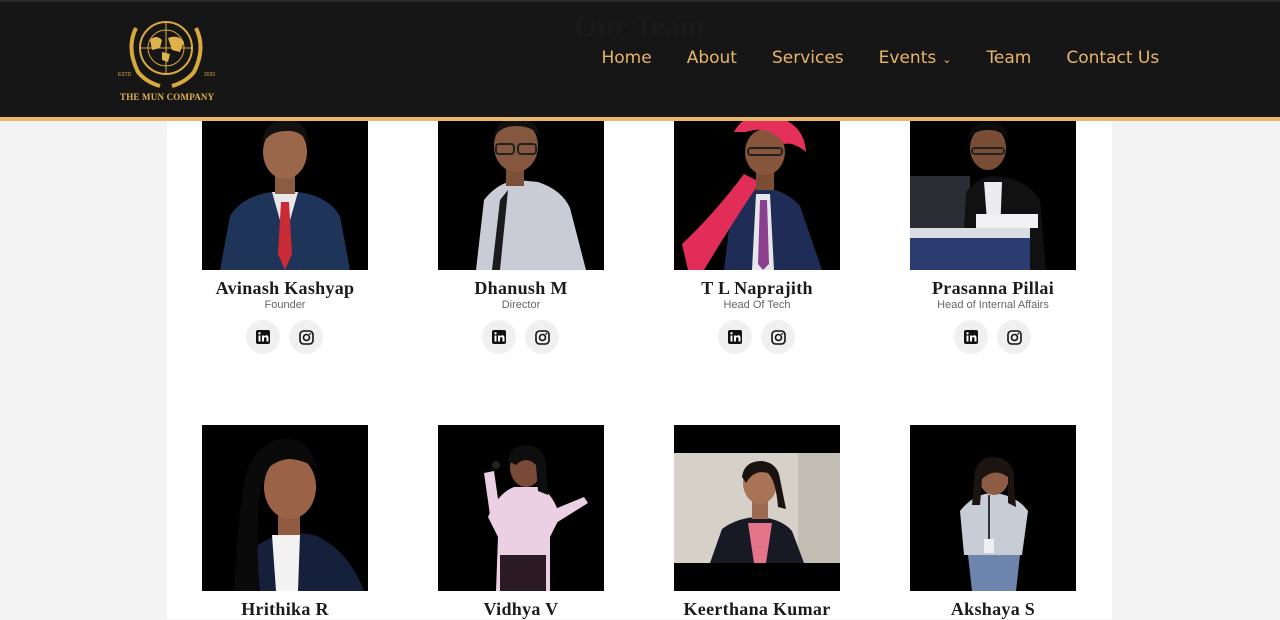 The image size is (1280, 620). I want to click on nav-label: Contact Us, so click(1113, 58).